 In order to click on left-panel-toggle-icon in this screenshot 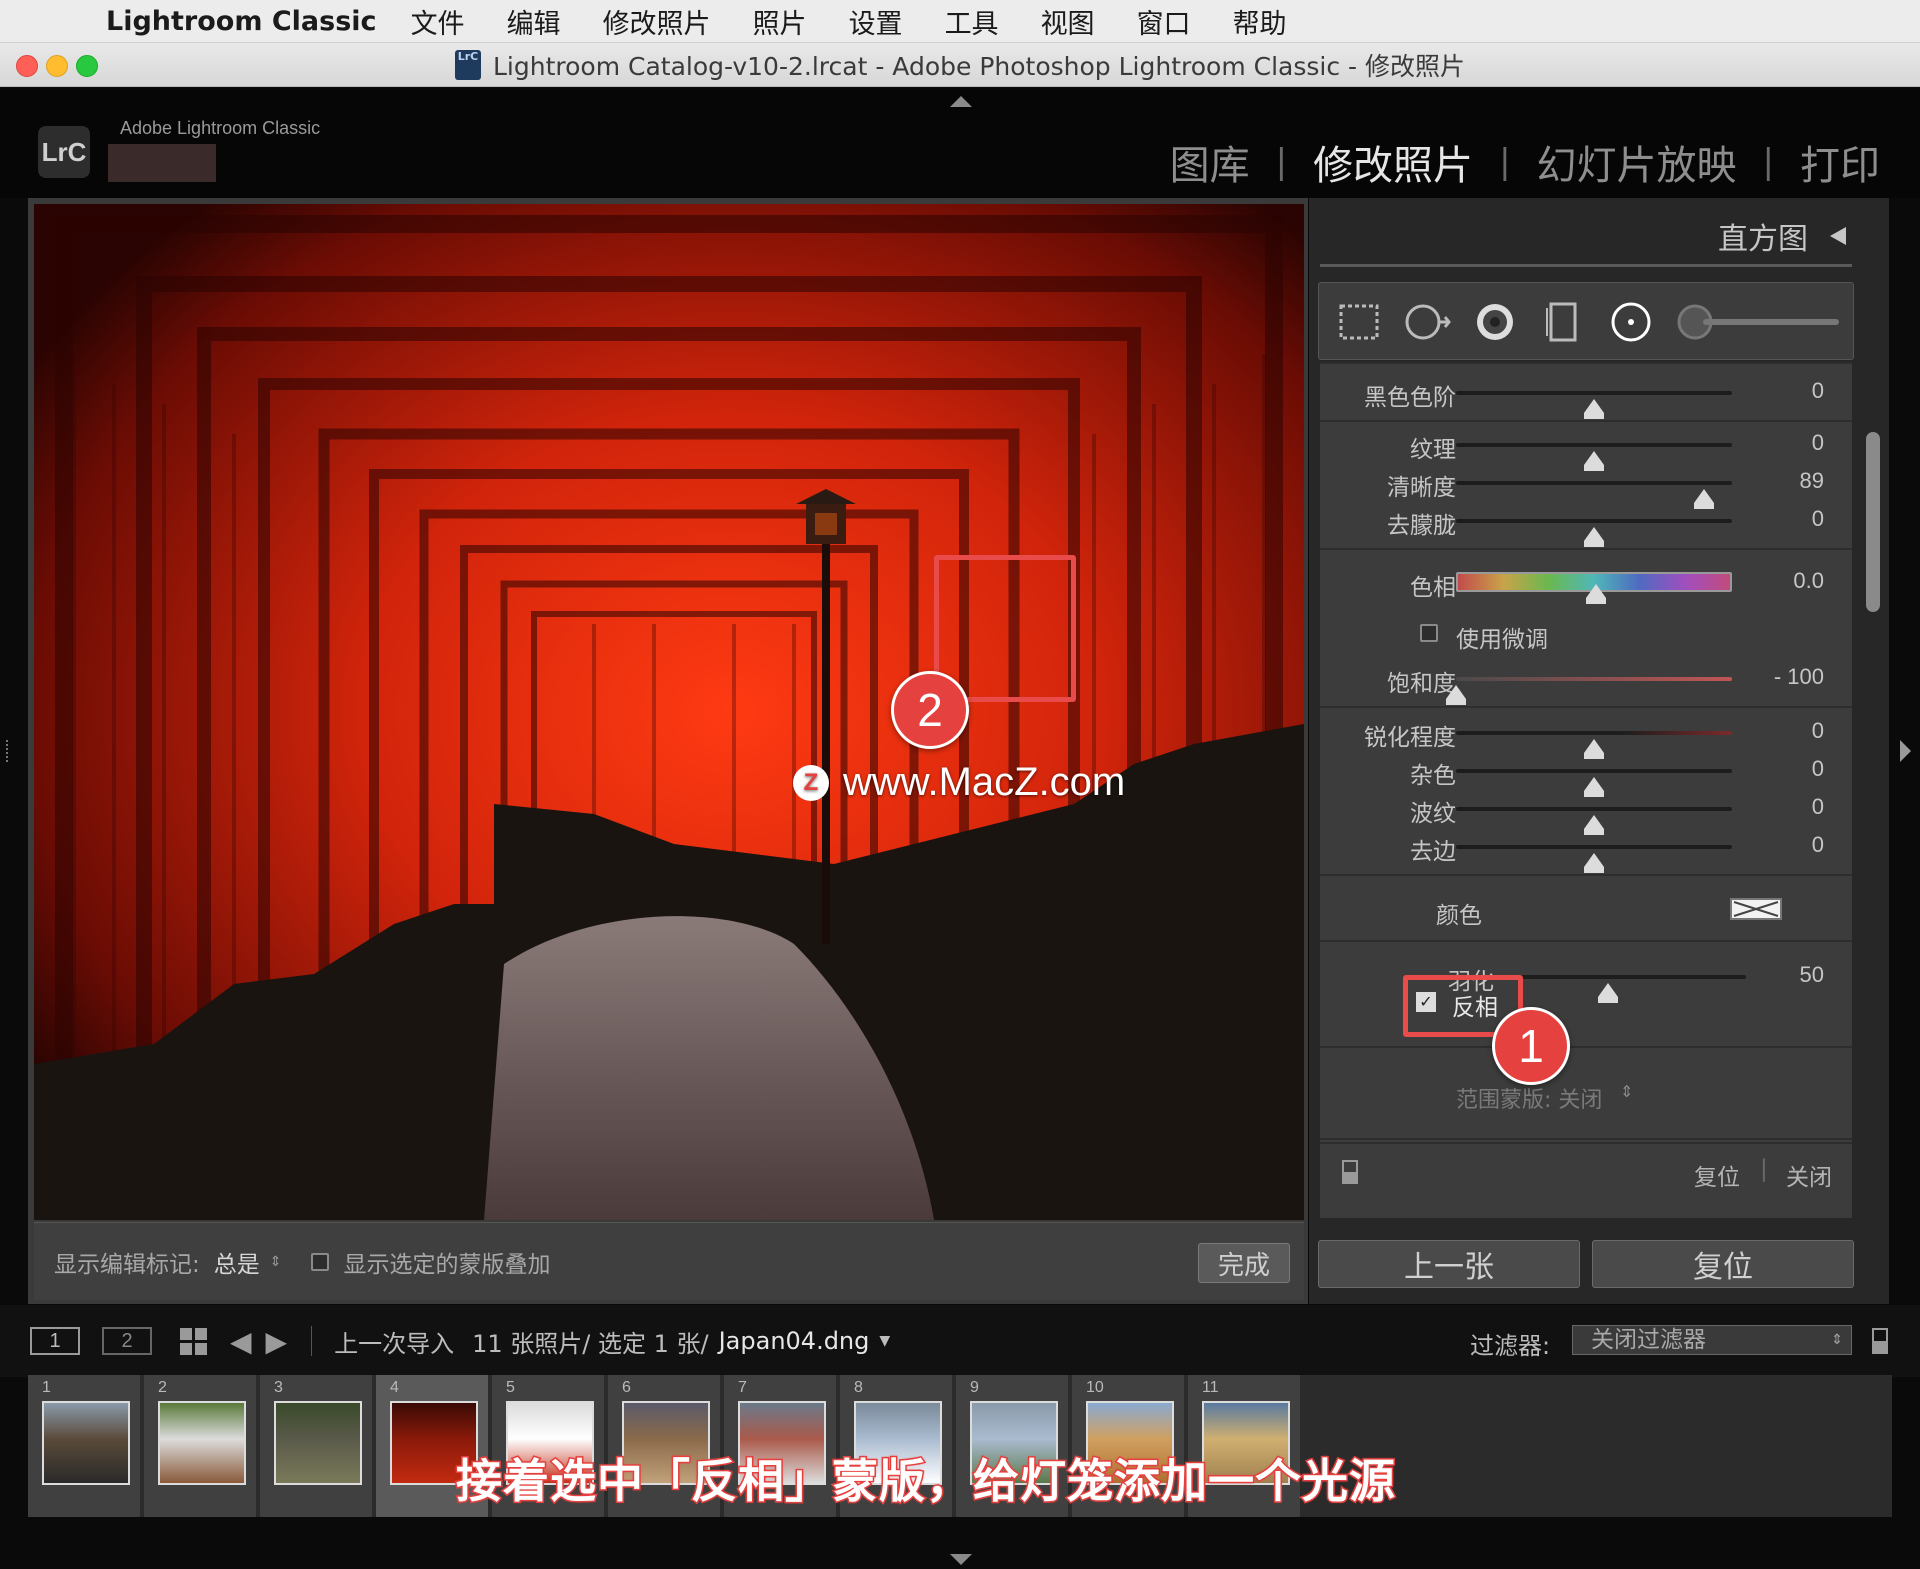, I will do `click(12, 751)`.